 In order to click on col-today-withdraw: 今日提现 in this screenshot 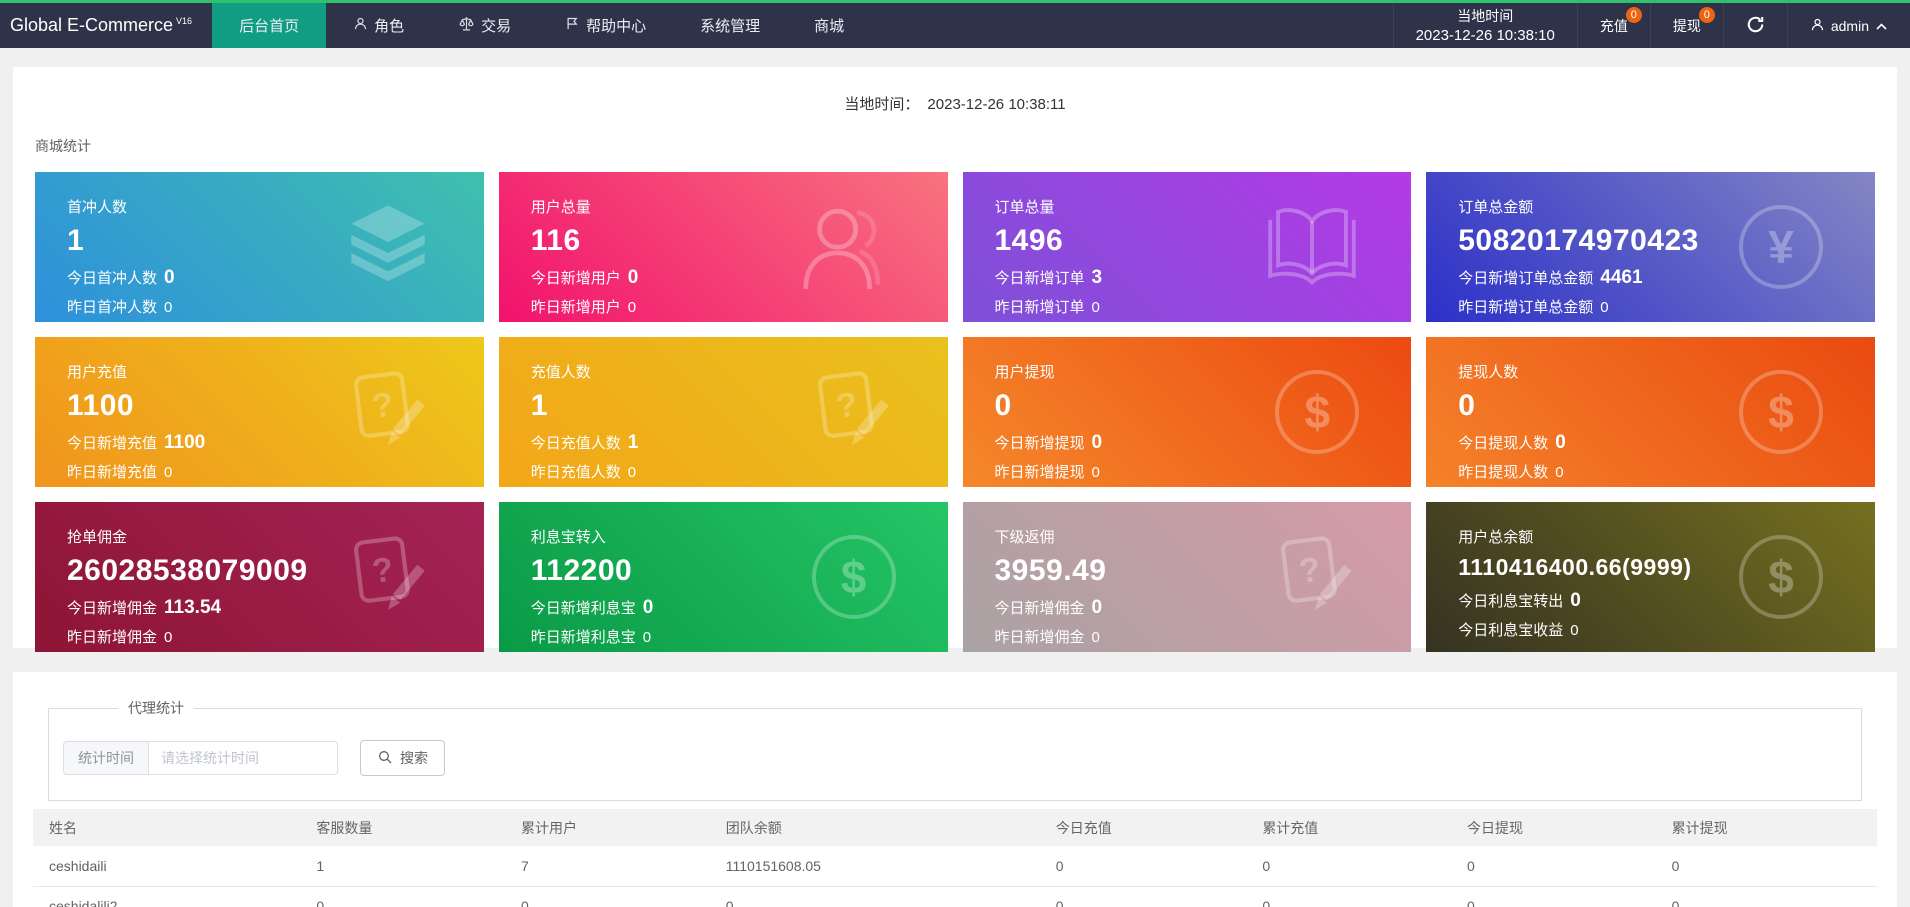, I will do `click(1553, 827)`.